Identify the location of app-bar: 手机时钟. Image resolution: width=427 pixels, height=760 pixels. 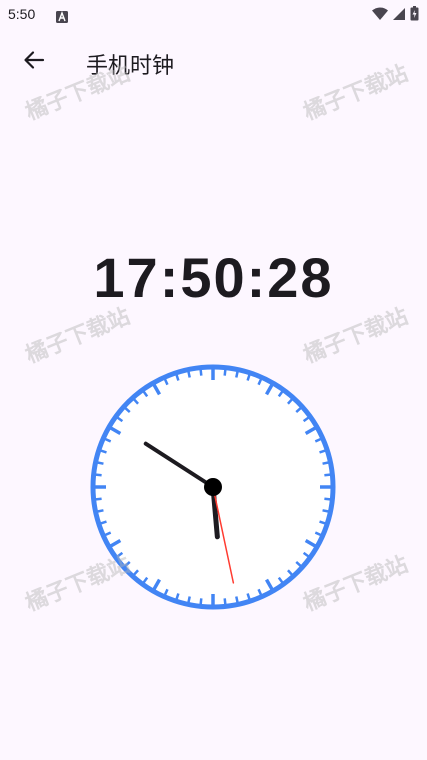
(213, 64).